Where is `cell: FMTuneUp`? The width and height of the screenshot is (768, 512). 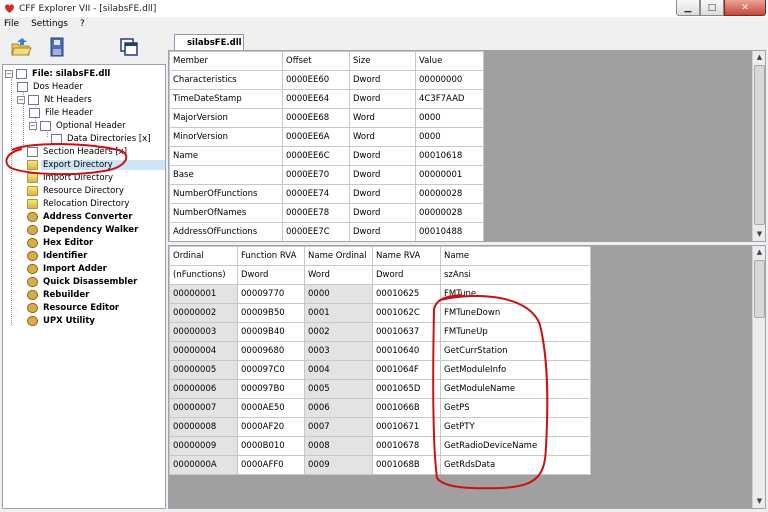
cell: FMTuneUp is located at coordinates (515, 332).